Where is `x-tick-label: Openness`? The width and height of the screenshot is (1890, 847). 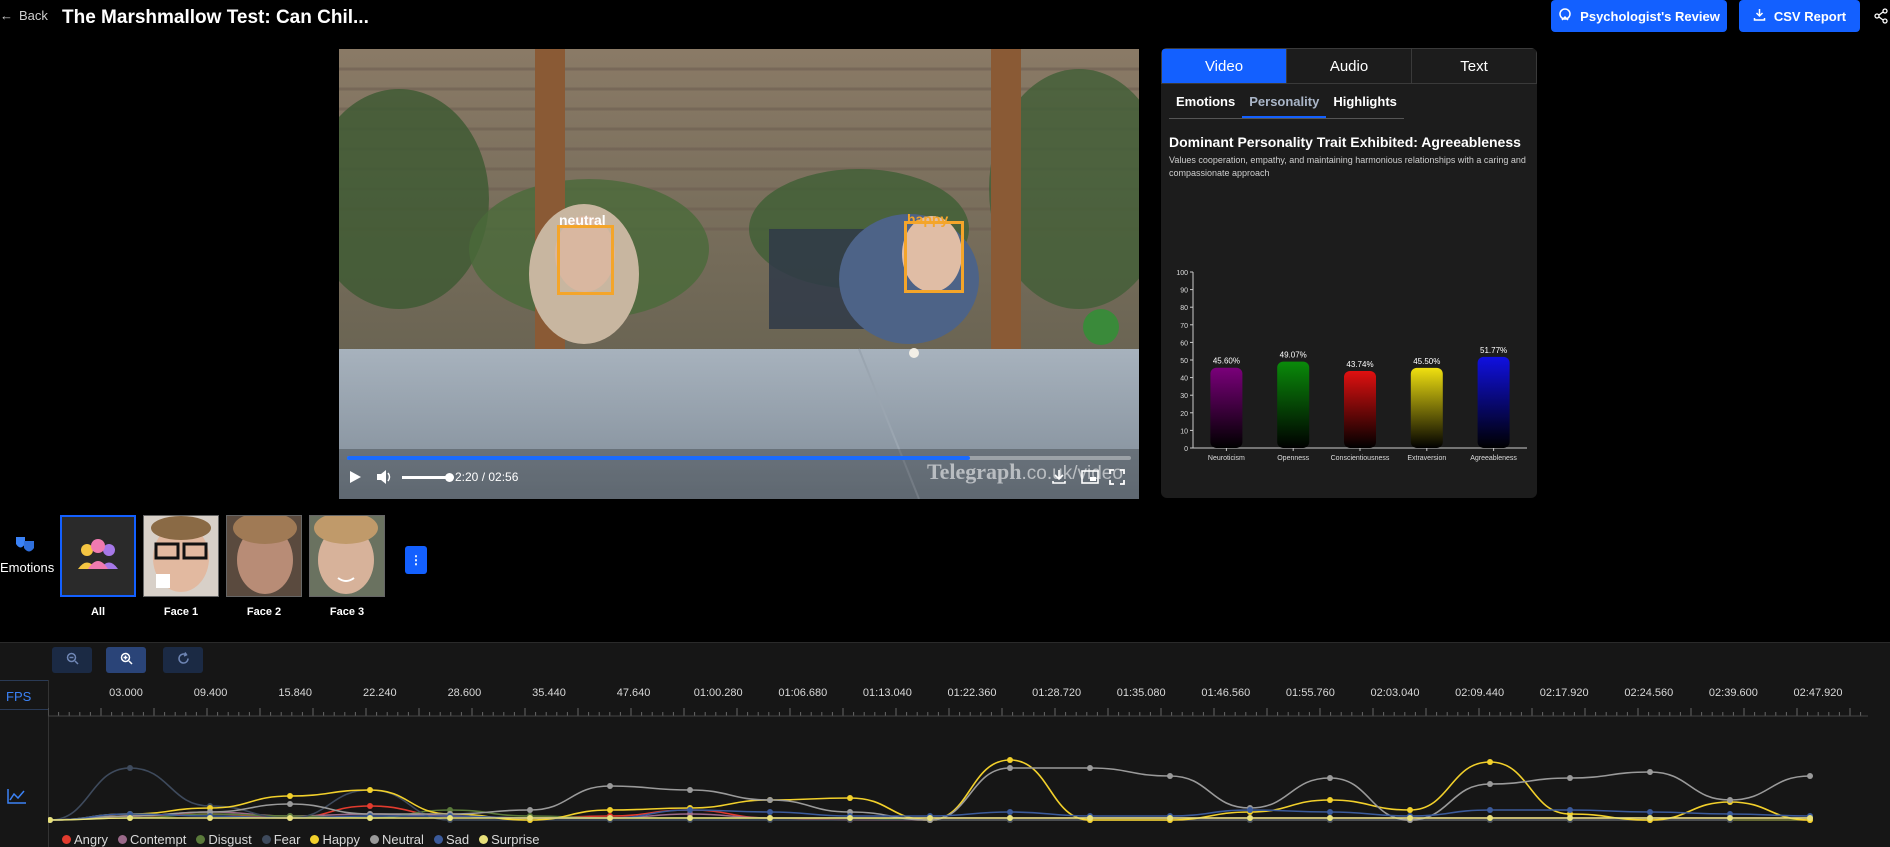
x-tick-label: Openness is located at coordinates (1293, 458).